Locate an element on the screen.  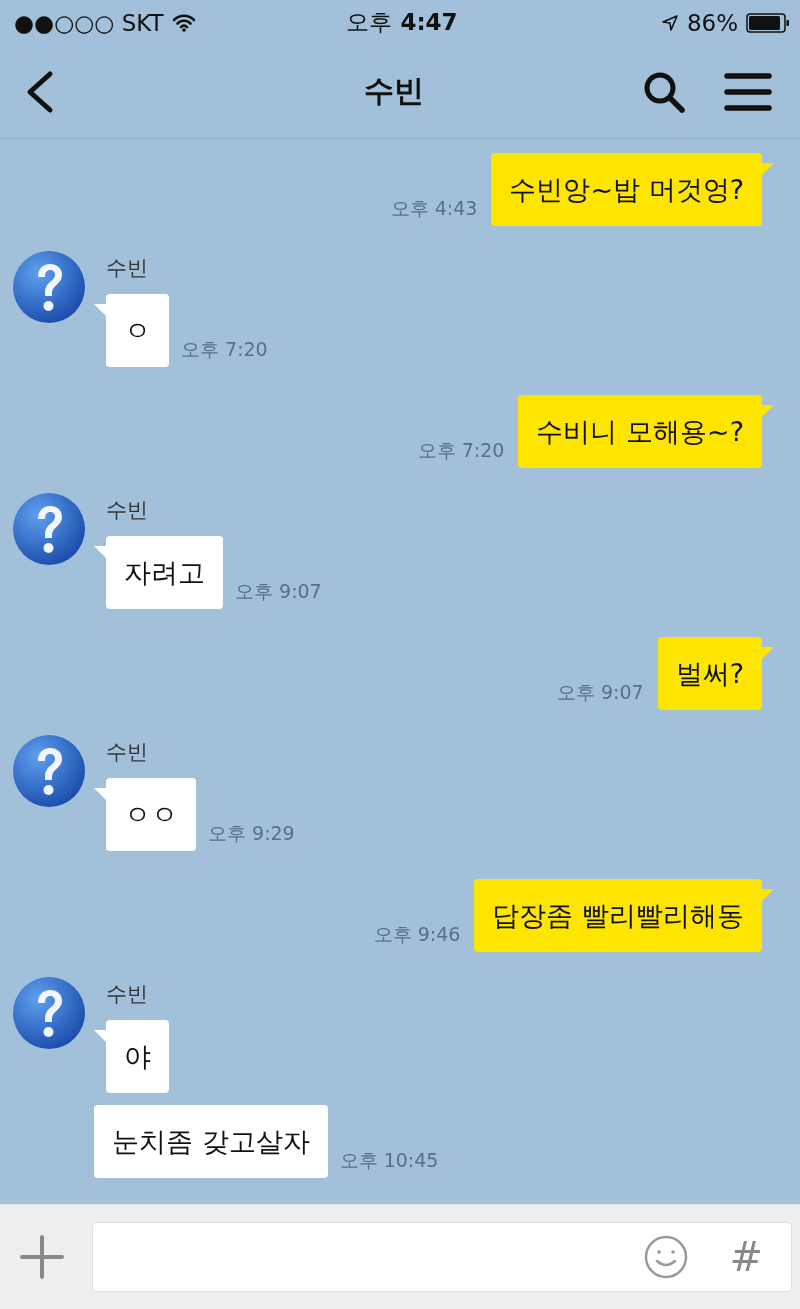
emoji-icon is located at coordinates (666, 1257).